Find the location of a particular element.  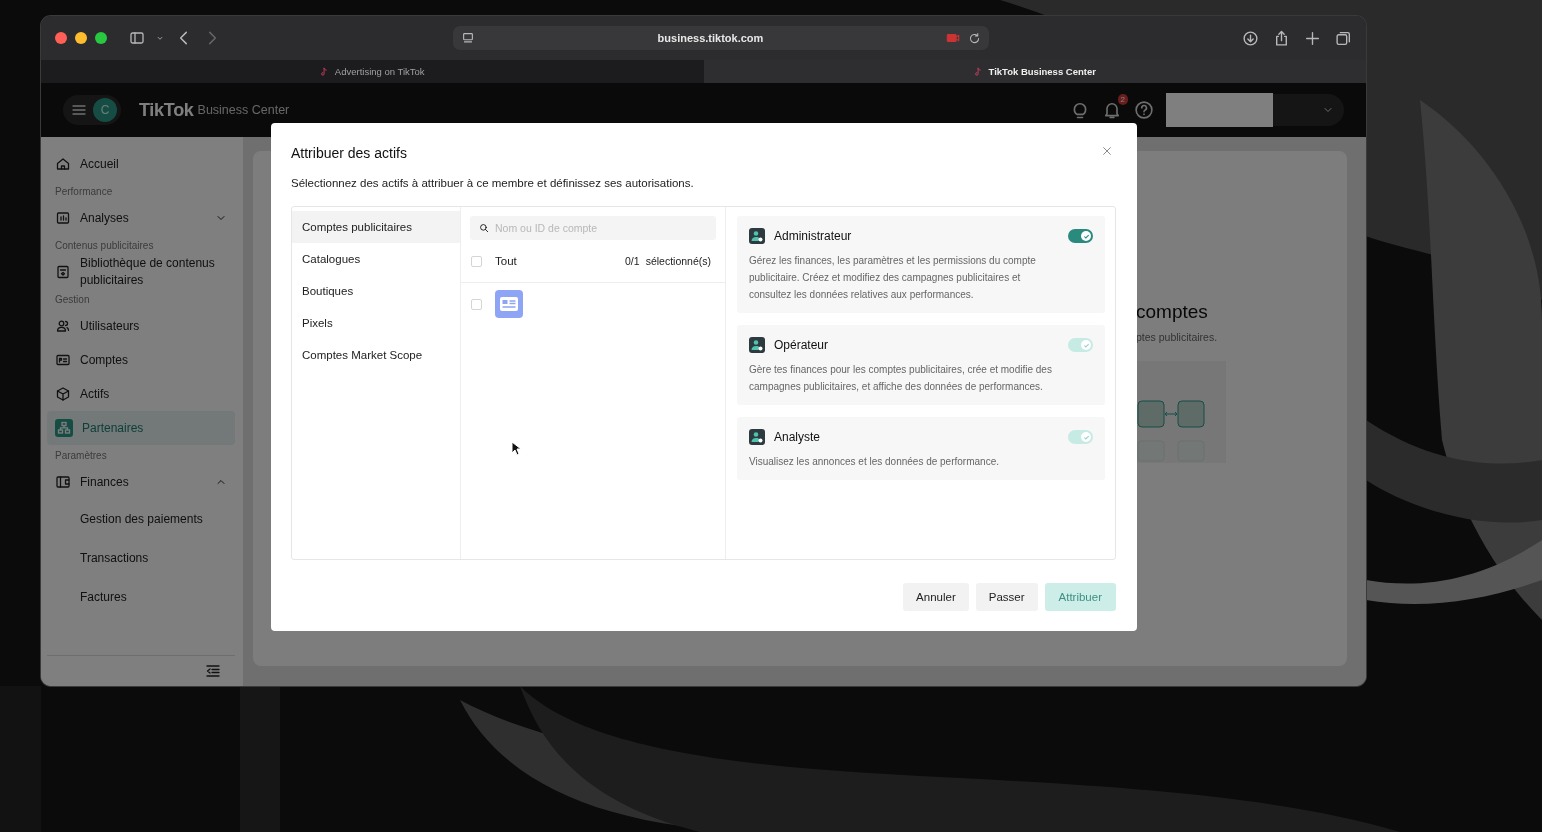

ad-account-icon is located at coordinates (509, 304).